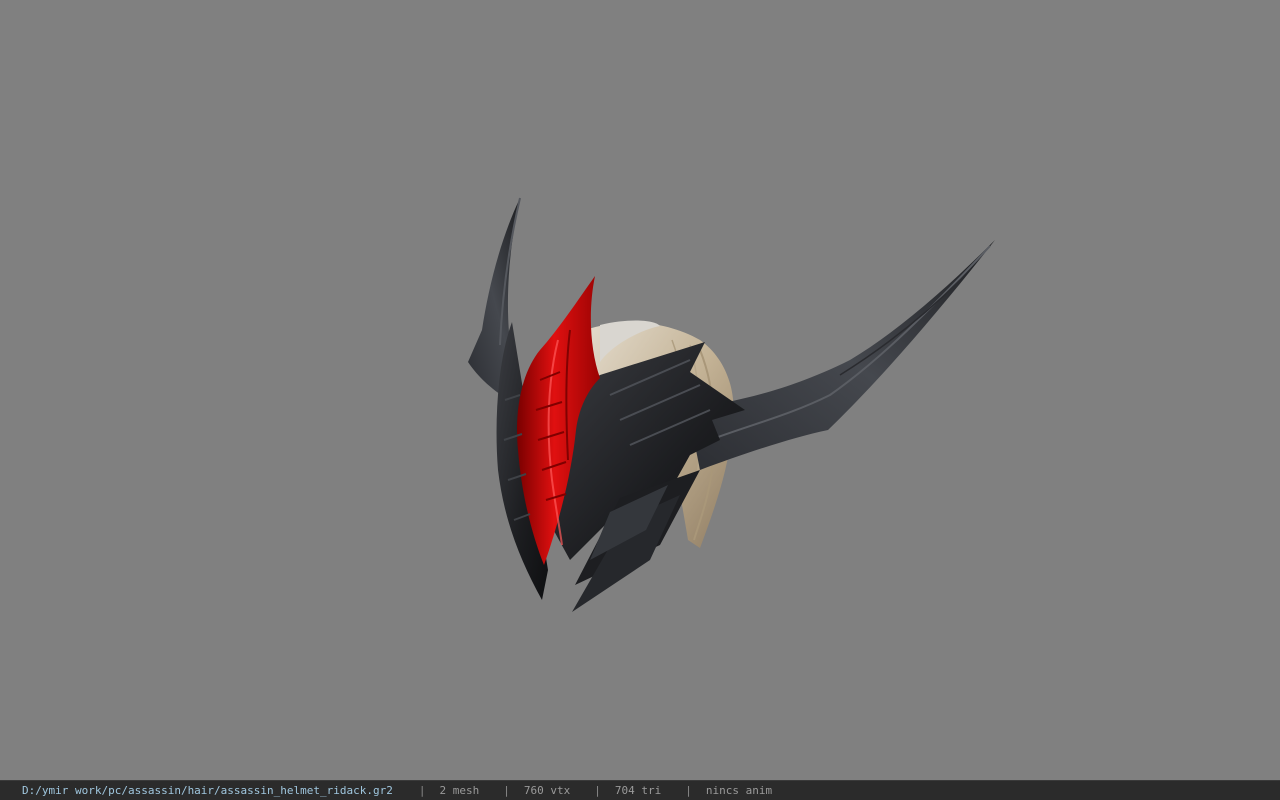  I want to click on vertex-count: 760 vtx, so click(547, 790).